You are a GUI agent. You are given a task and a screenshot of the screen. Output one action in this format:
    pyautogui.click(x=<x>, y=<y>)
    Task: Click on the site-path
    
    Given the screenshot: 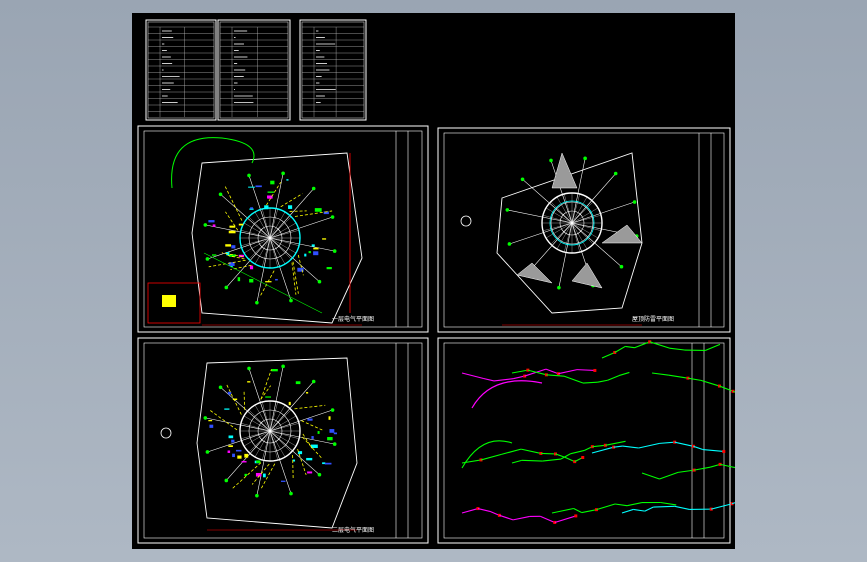 What is the action you would take?
    pyautogui.click(x=213, y=163)
    